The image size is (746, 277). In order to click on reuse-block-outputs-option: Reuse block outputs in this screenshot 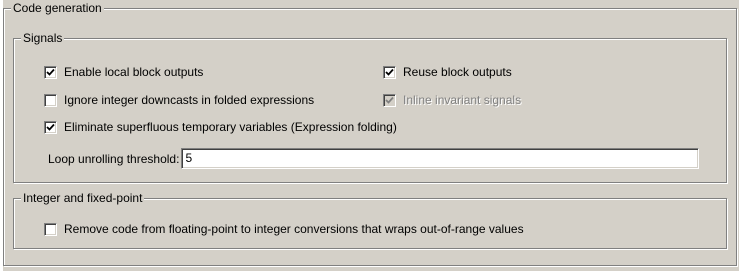, I will do `click(447, 72)`.